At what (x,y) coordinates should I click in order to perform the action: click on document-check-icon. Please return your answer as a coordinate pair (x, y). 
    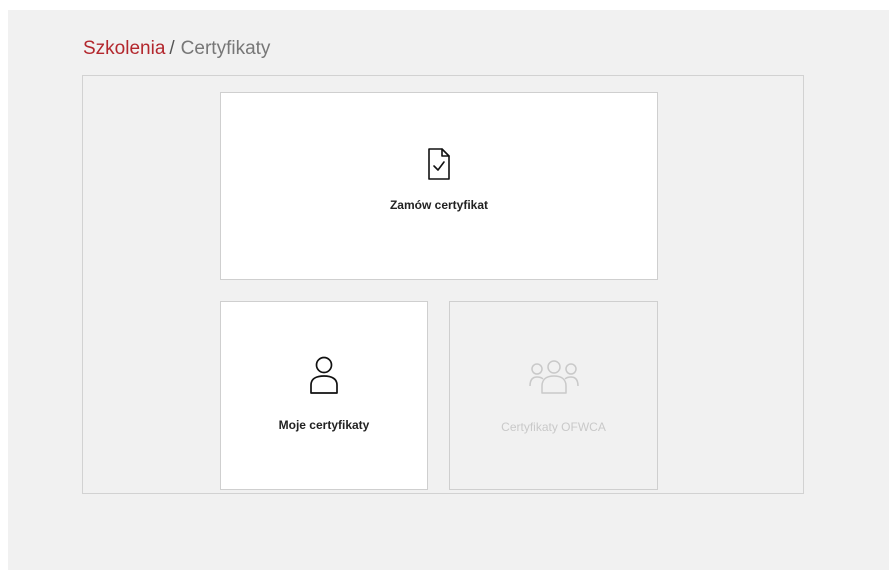
    Looking at the image, I should click on (439, 164).